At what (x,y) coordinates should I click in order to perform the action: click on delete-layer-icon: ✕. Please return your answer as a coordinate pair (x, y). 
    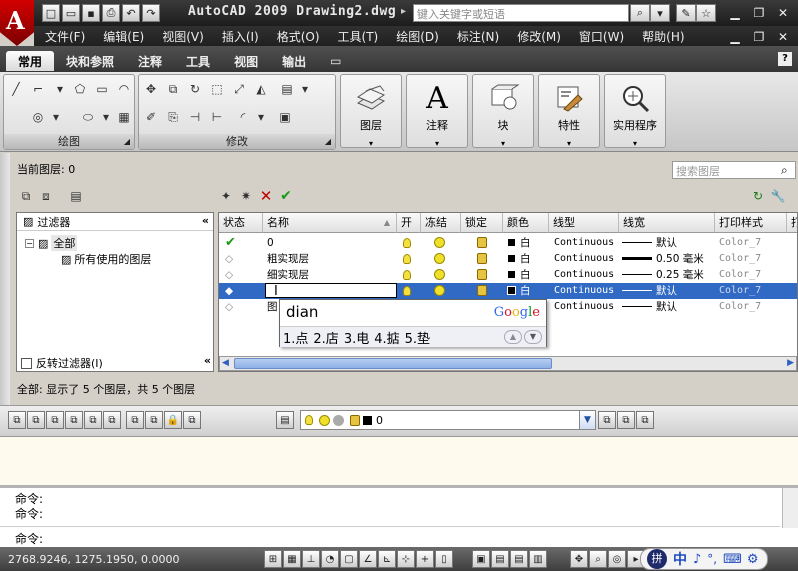
    Looking at the image, I should click on (266, 196).